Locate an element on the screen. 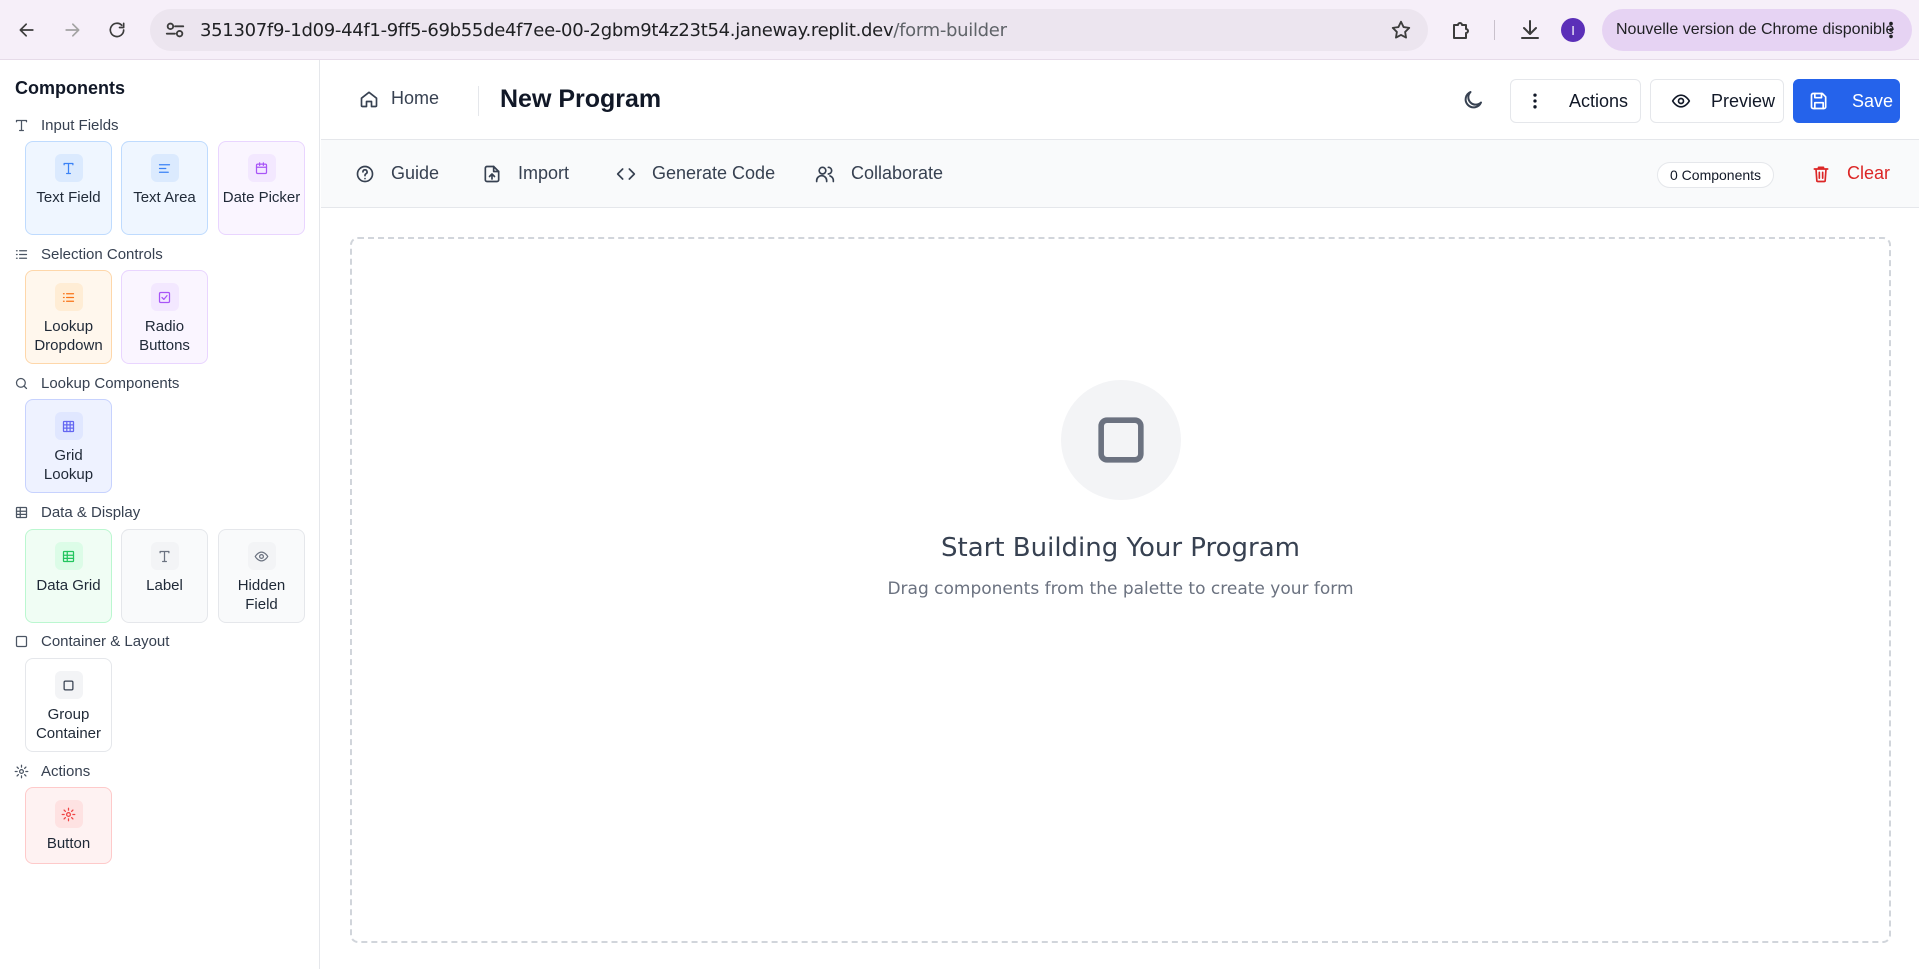  arrow-left-icon is located at coordinates (26, 30).